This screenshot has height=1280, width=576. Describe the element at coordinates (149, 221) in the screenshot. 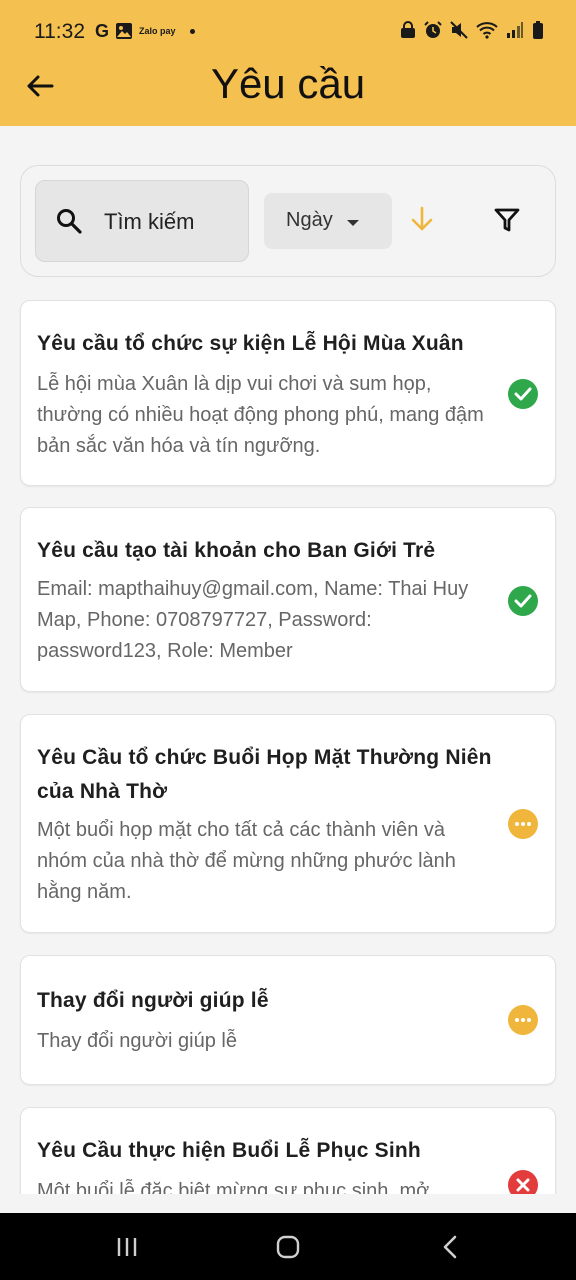

I see `search-placeholder: Tìm kiếm` at that location.